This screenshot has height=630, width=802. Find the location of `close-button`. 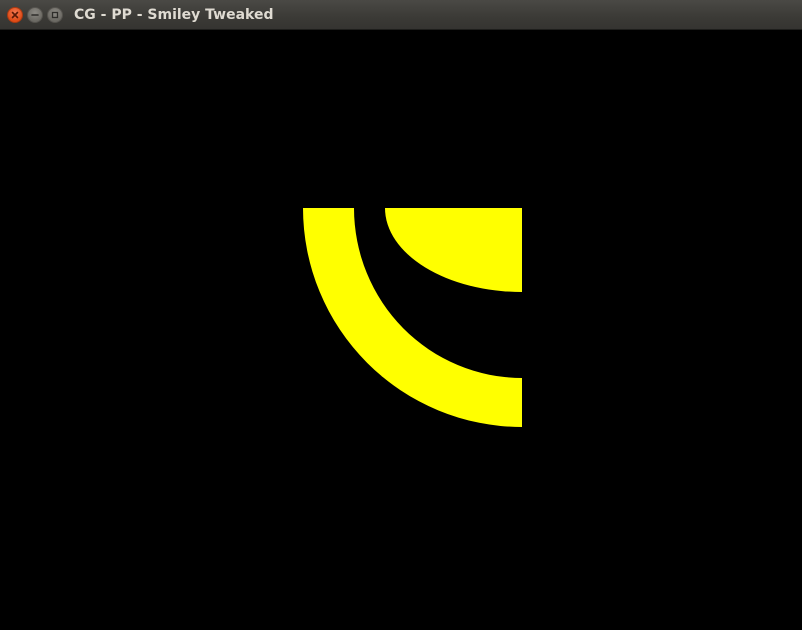

close-button is located at coordinates (15, 15).